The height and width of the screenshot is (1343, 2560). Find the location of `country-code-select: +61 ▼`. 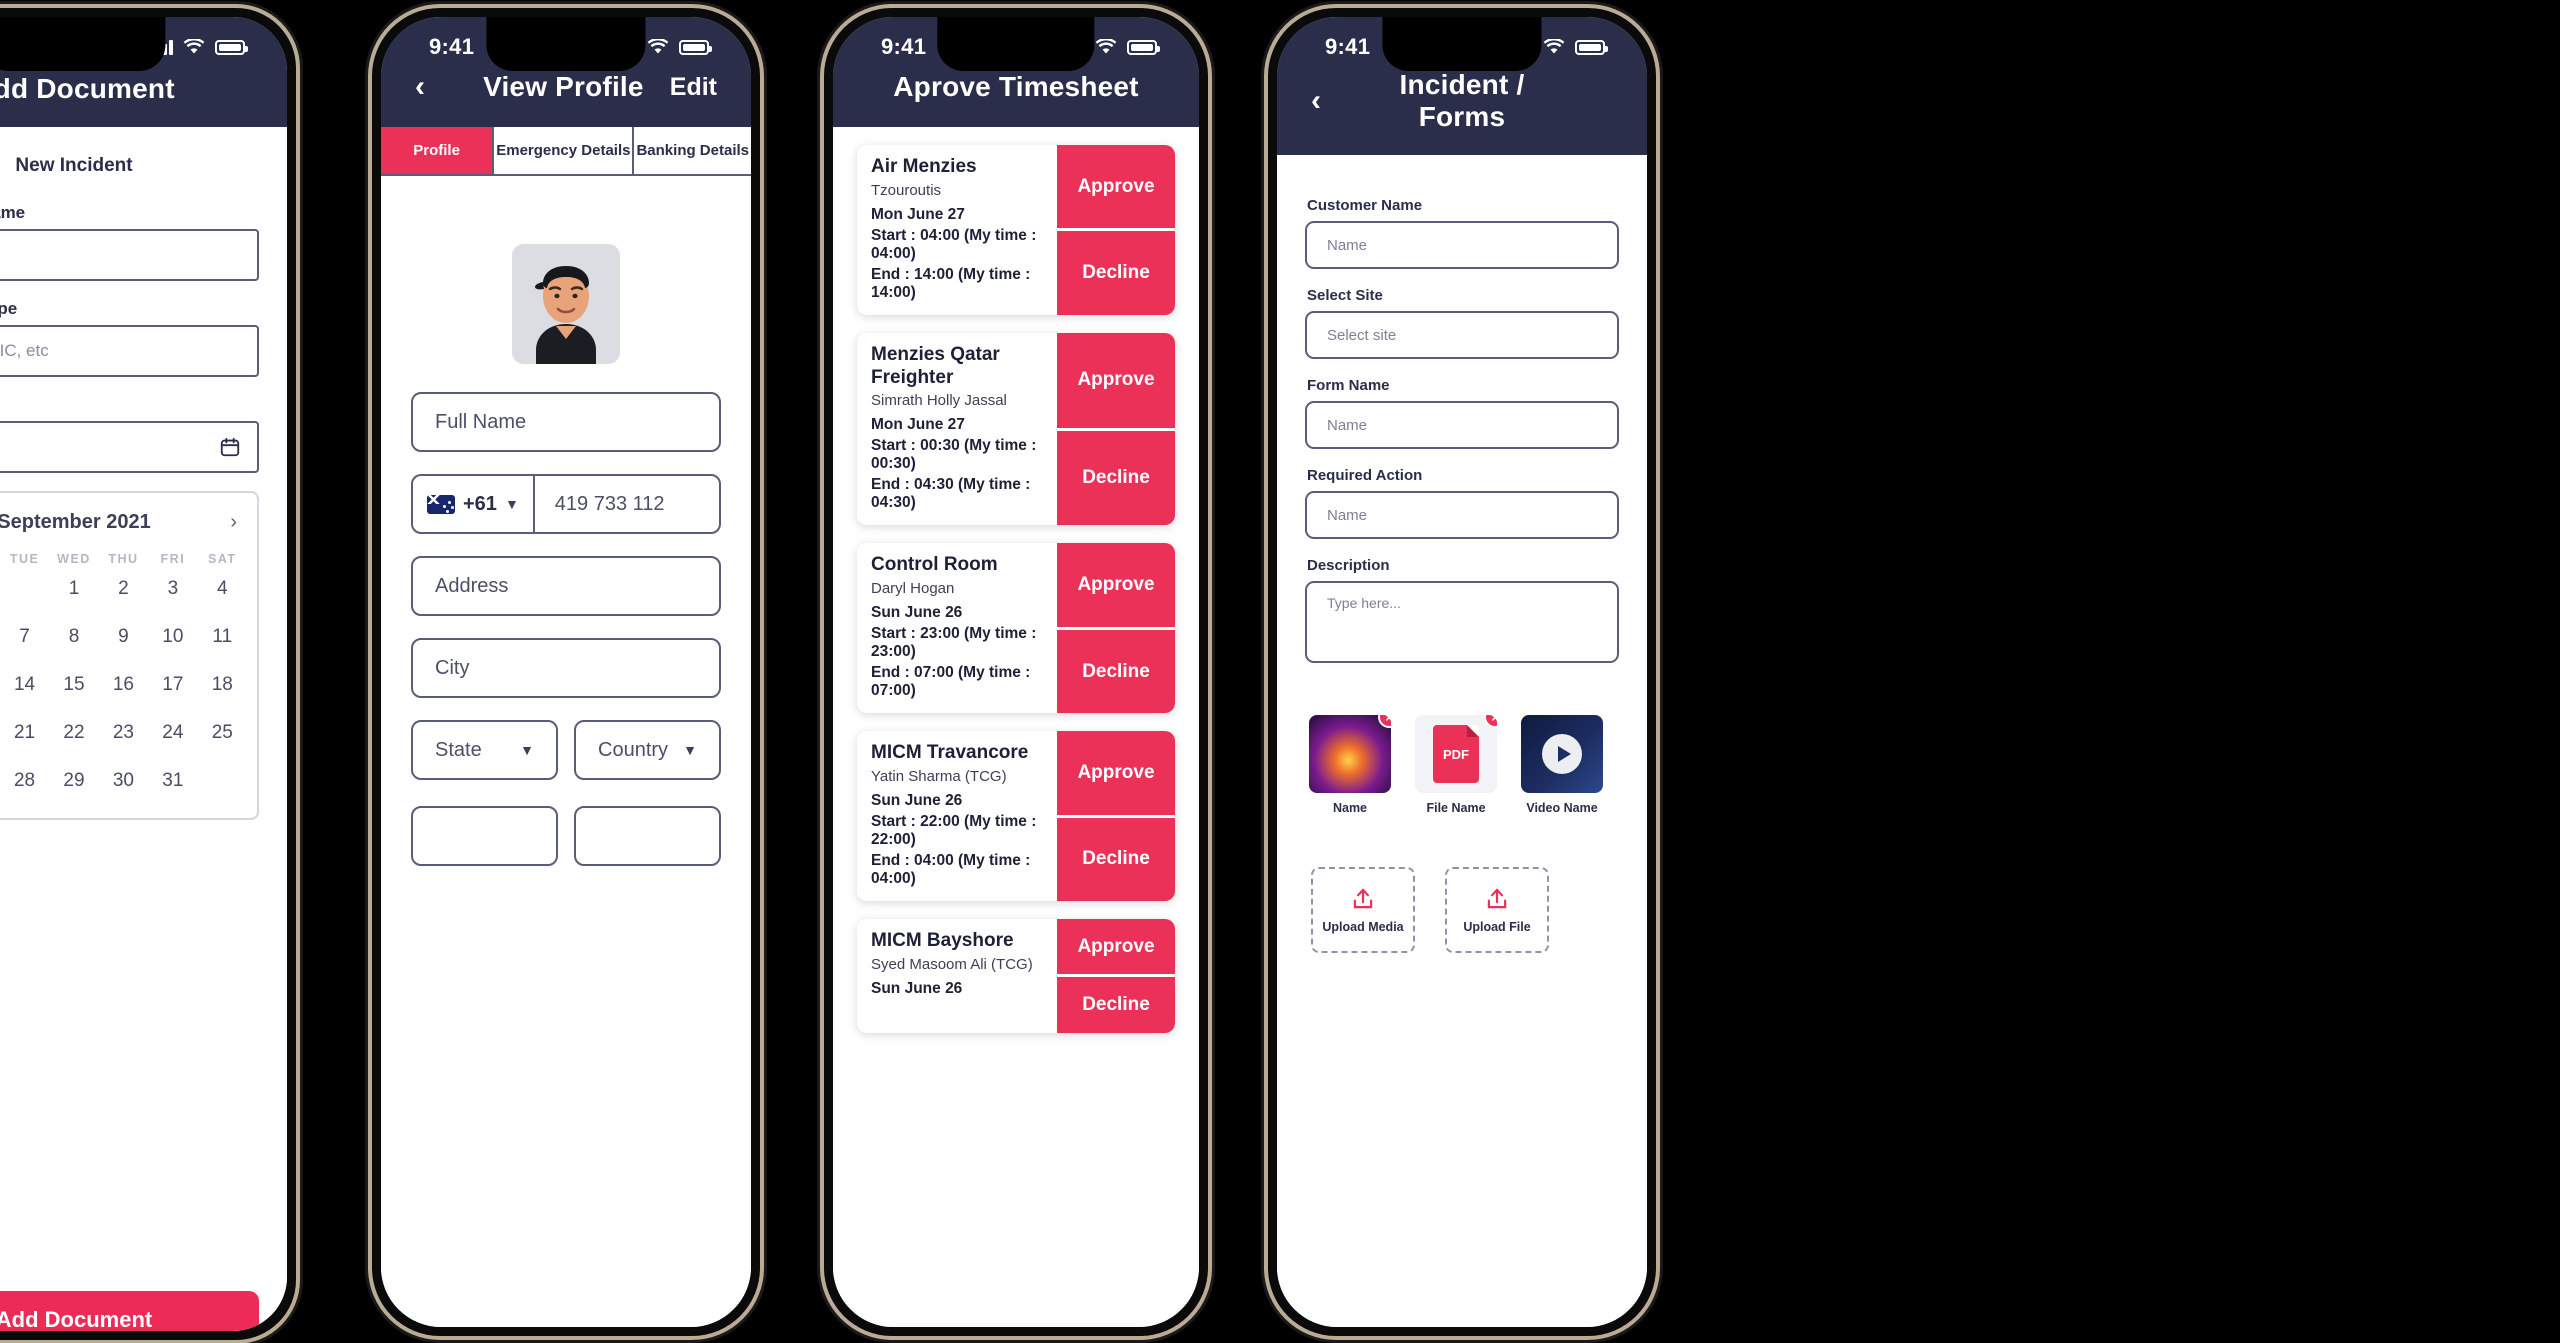

country-code-select: +61 ▼ is located at coordinates (472, 504).